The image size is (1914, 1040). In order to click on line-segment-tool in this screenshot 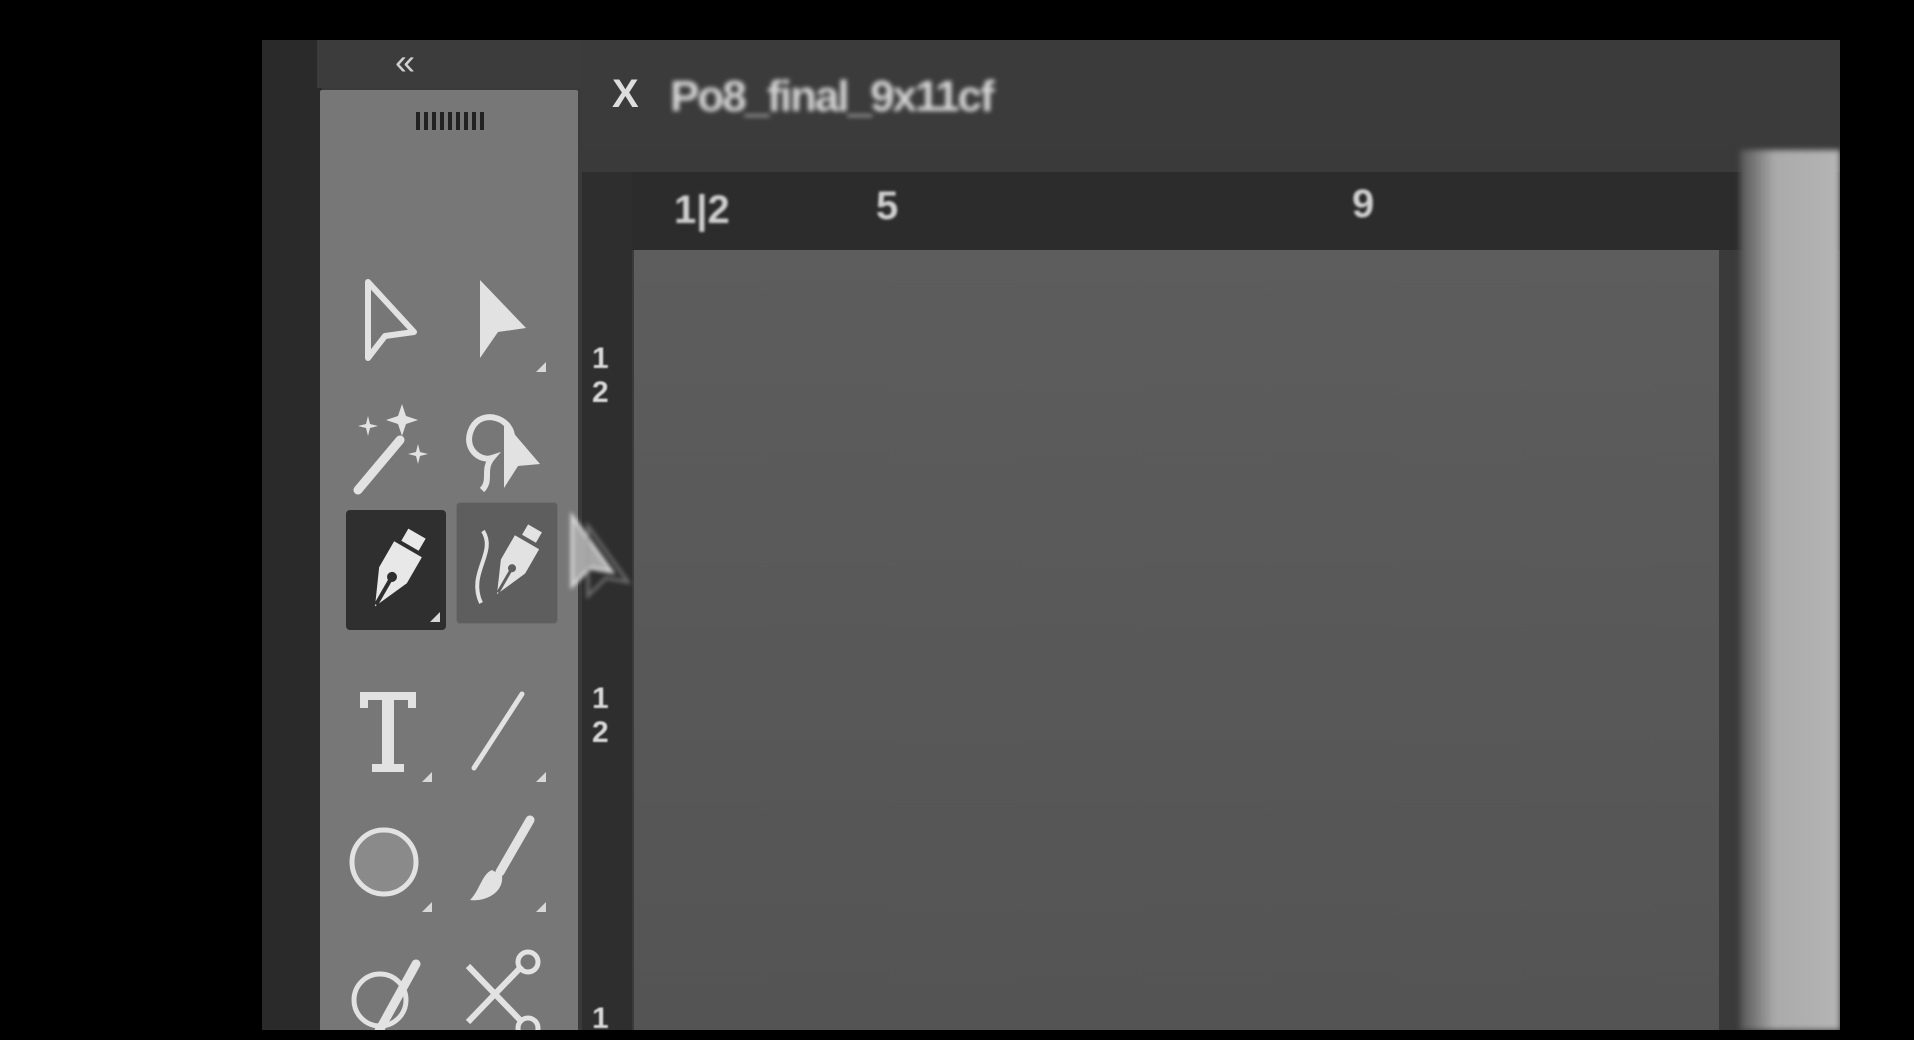, I will do `click(502, 730)`.